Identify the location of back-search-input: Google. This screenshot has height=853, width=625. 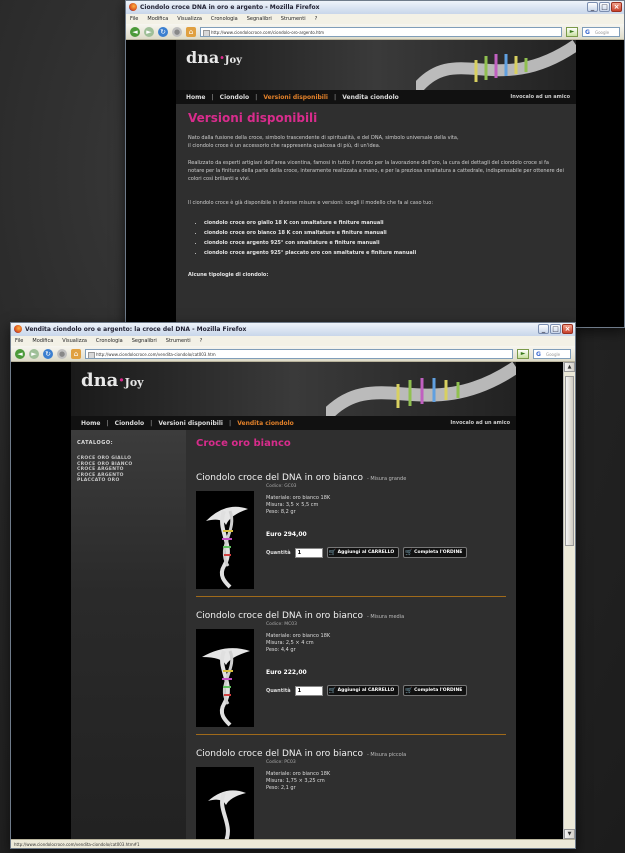
(601, 31).